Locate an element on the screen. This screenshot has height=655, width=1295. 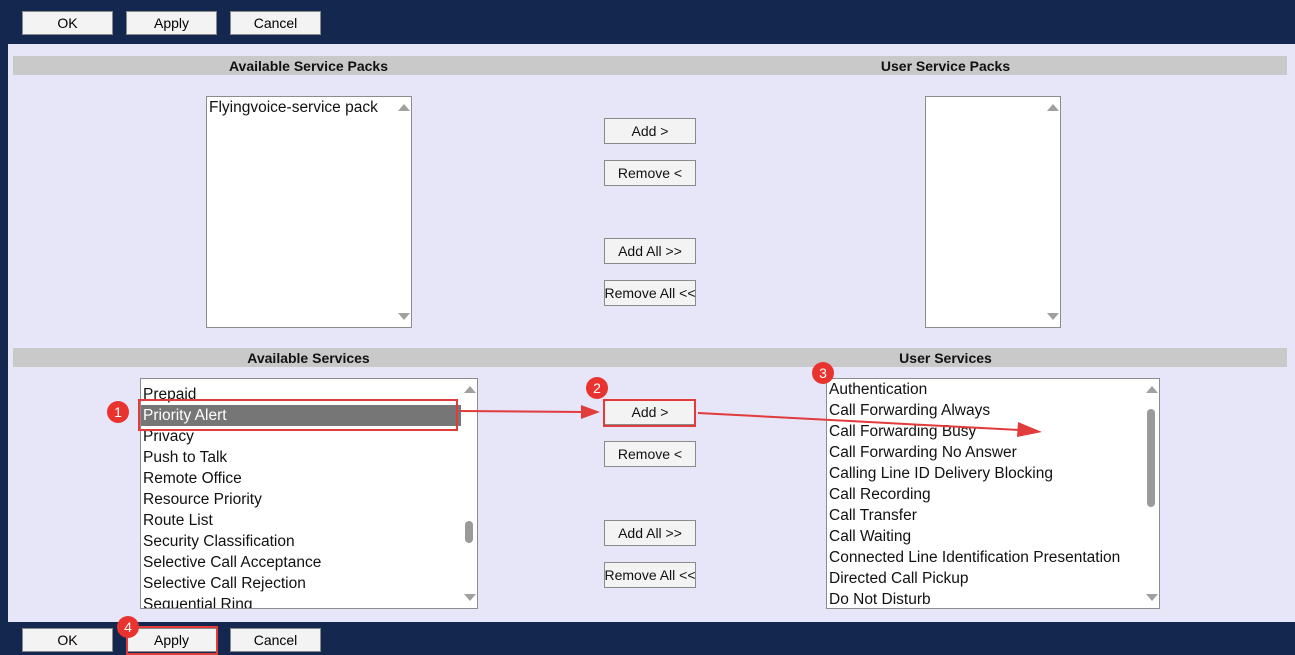
available-services-header: Available Services is located at coordinates (308, 357).